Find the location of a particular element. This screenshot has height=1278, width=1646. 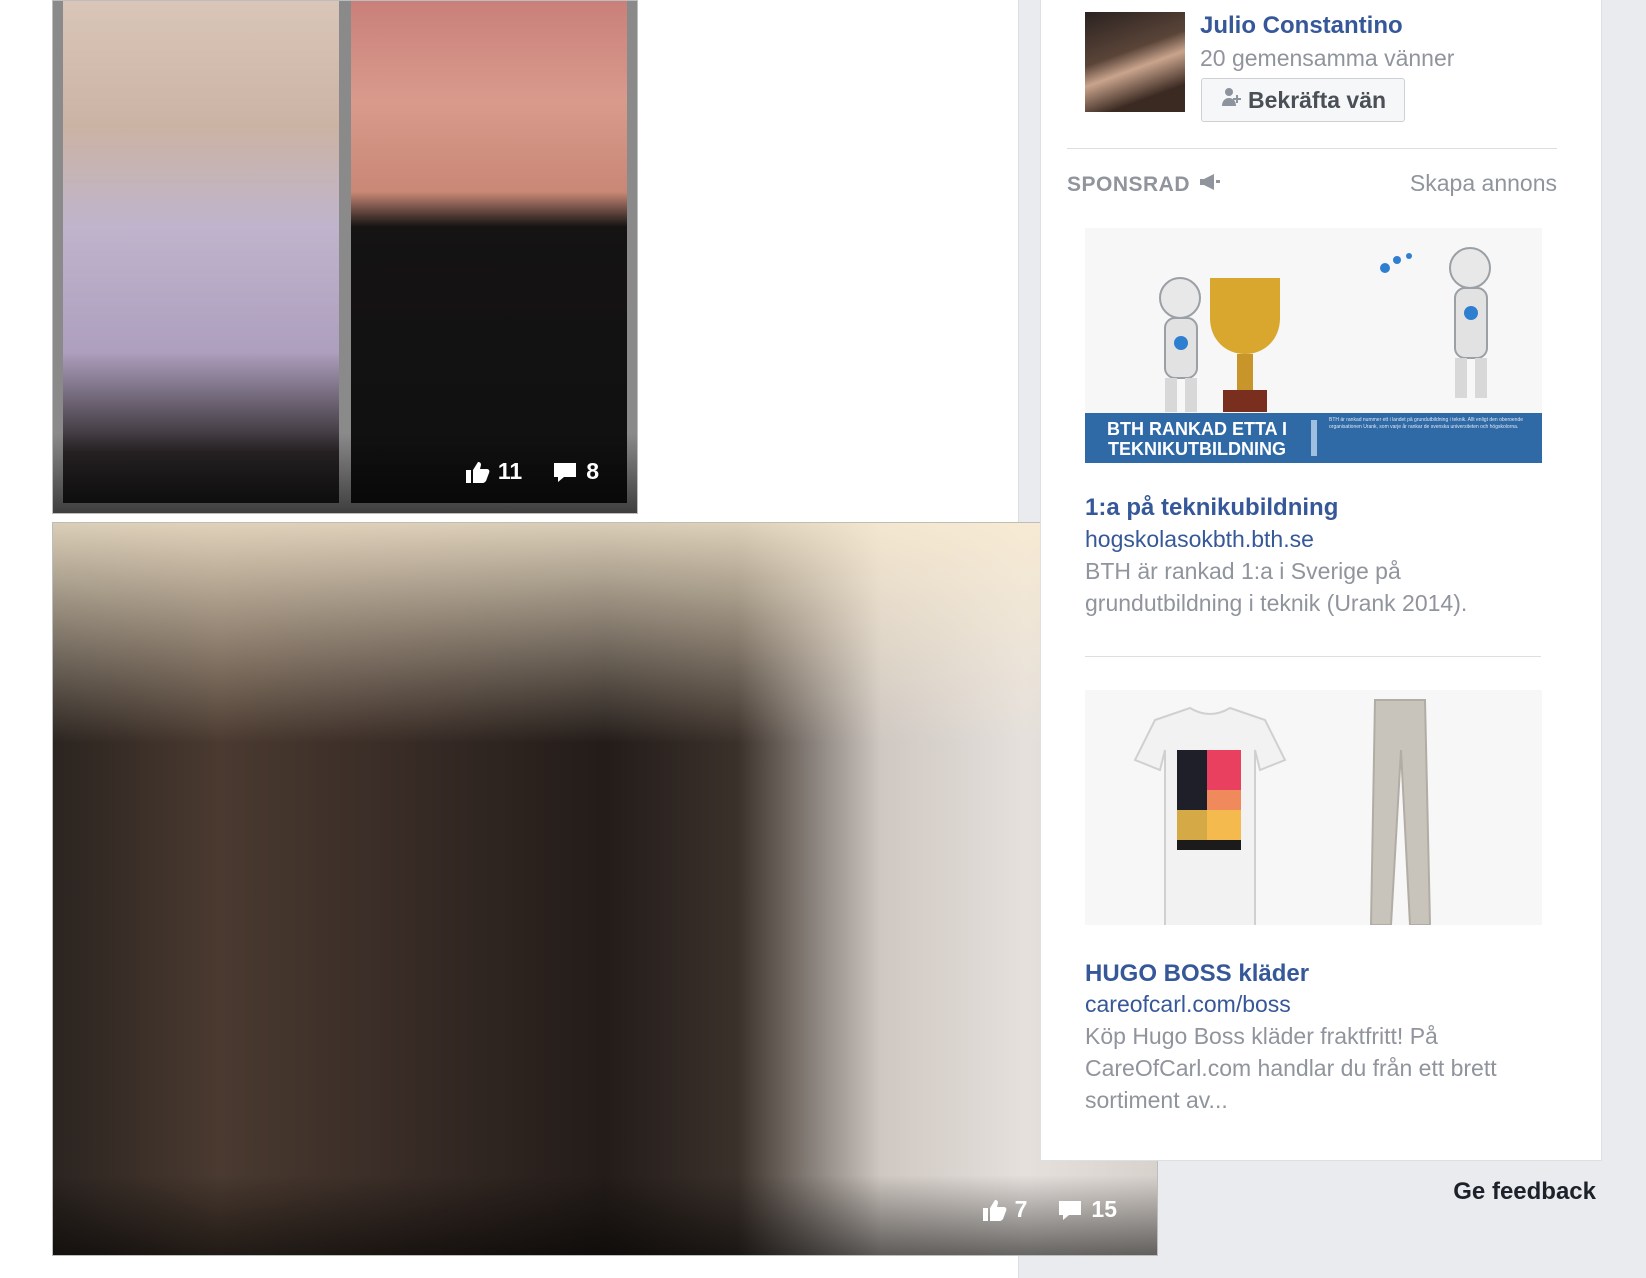

comment-count: 8 is located at coordinates (592, 471).